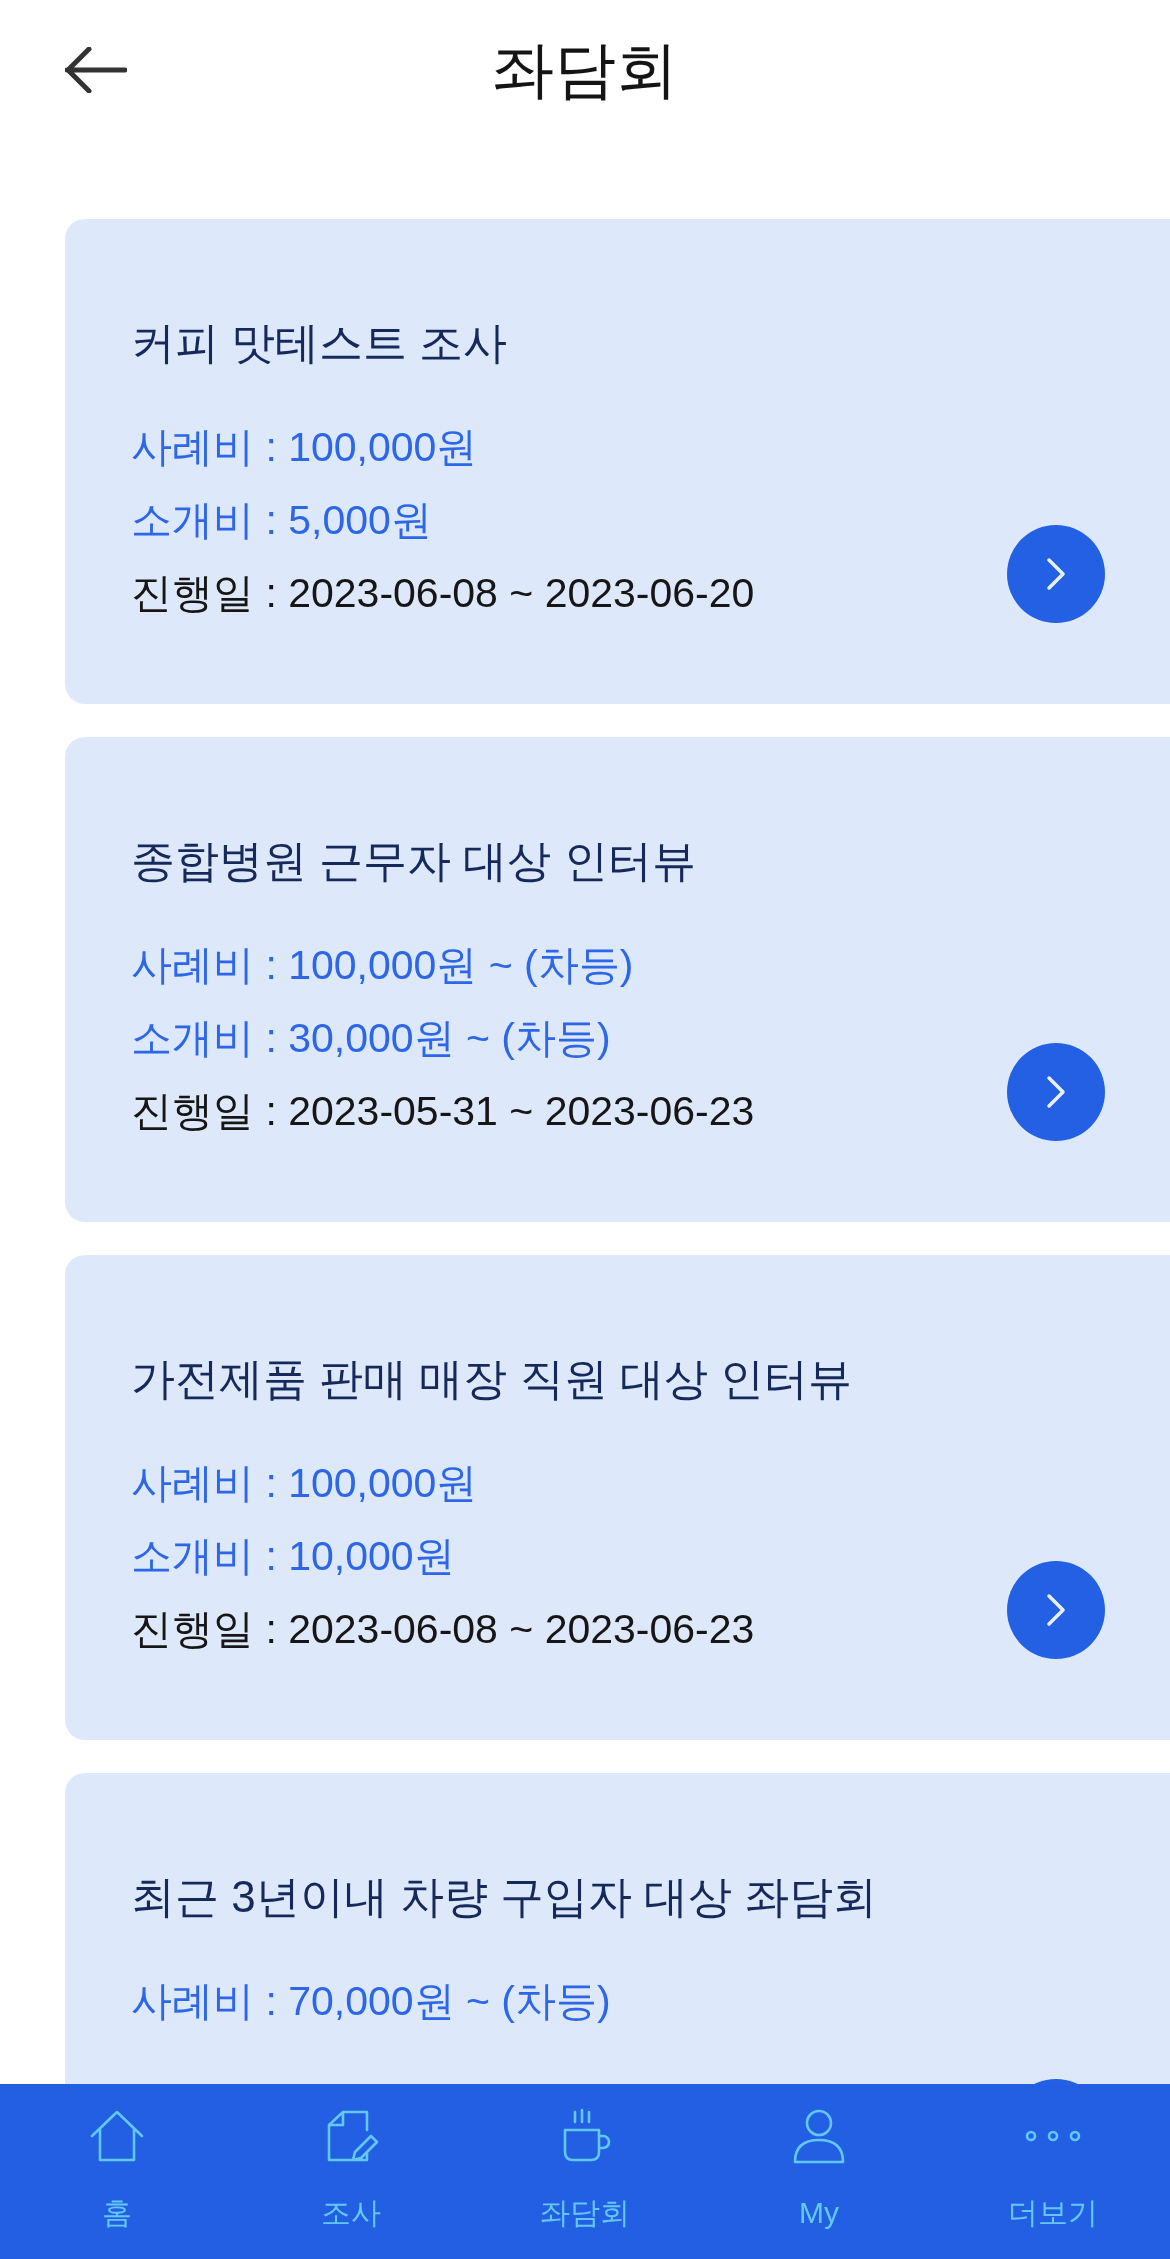 This screenshot has height=2259, width=1170. I want to click on back-arrow-icon, so click(96, 70).